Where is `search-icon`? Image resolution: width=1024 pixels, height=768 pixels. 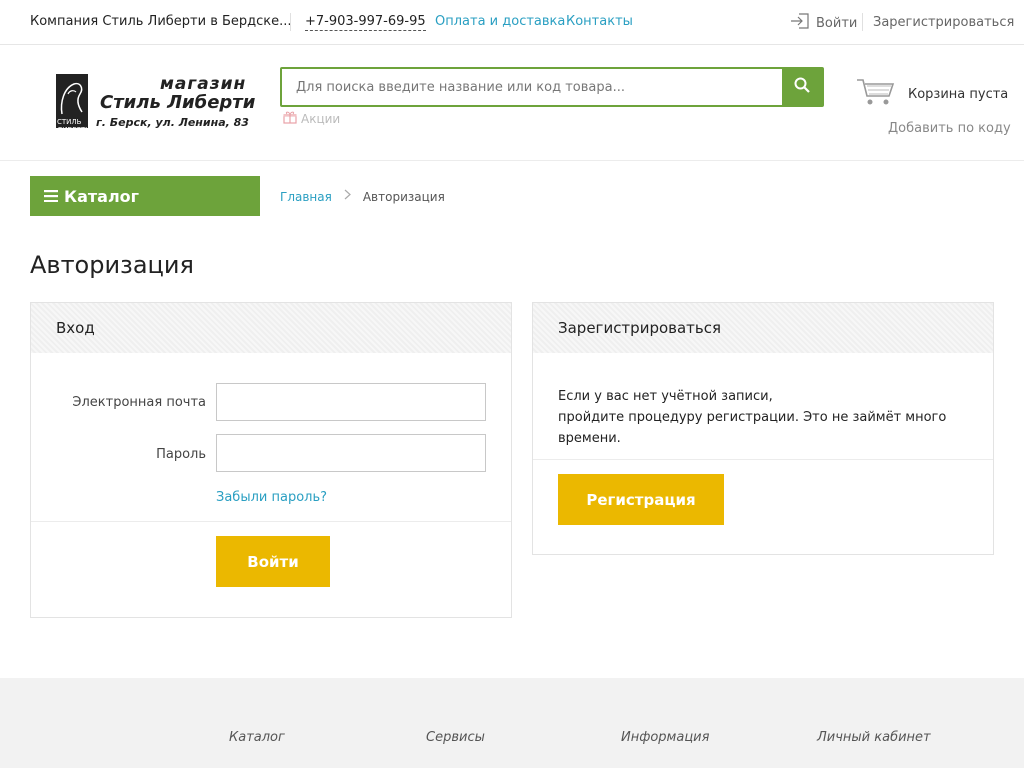
search-icon is located at coordinates (802, 87).